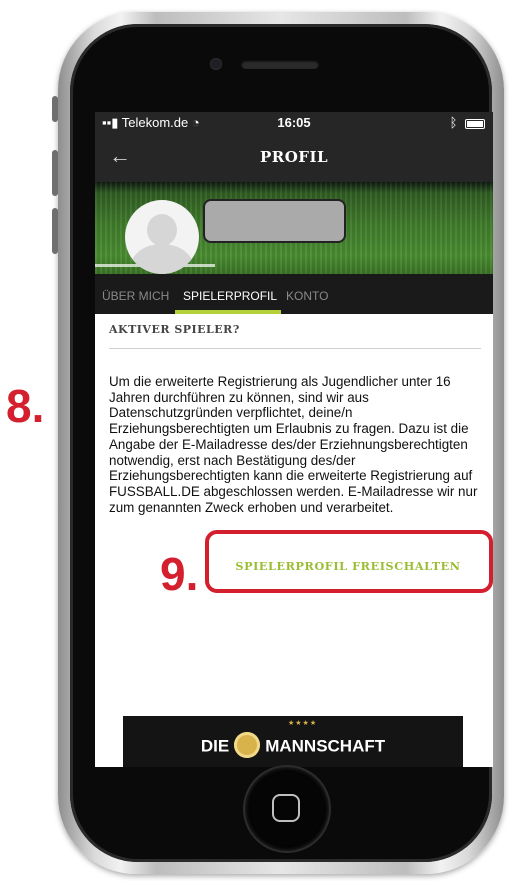 The image size is (518, 881). I want to click on ad-text-left: DIE, so click(215, 746).